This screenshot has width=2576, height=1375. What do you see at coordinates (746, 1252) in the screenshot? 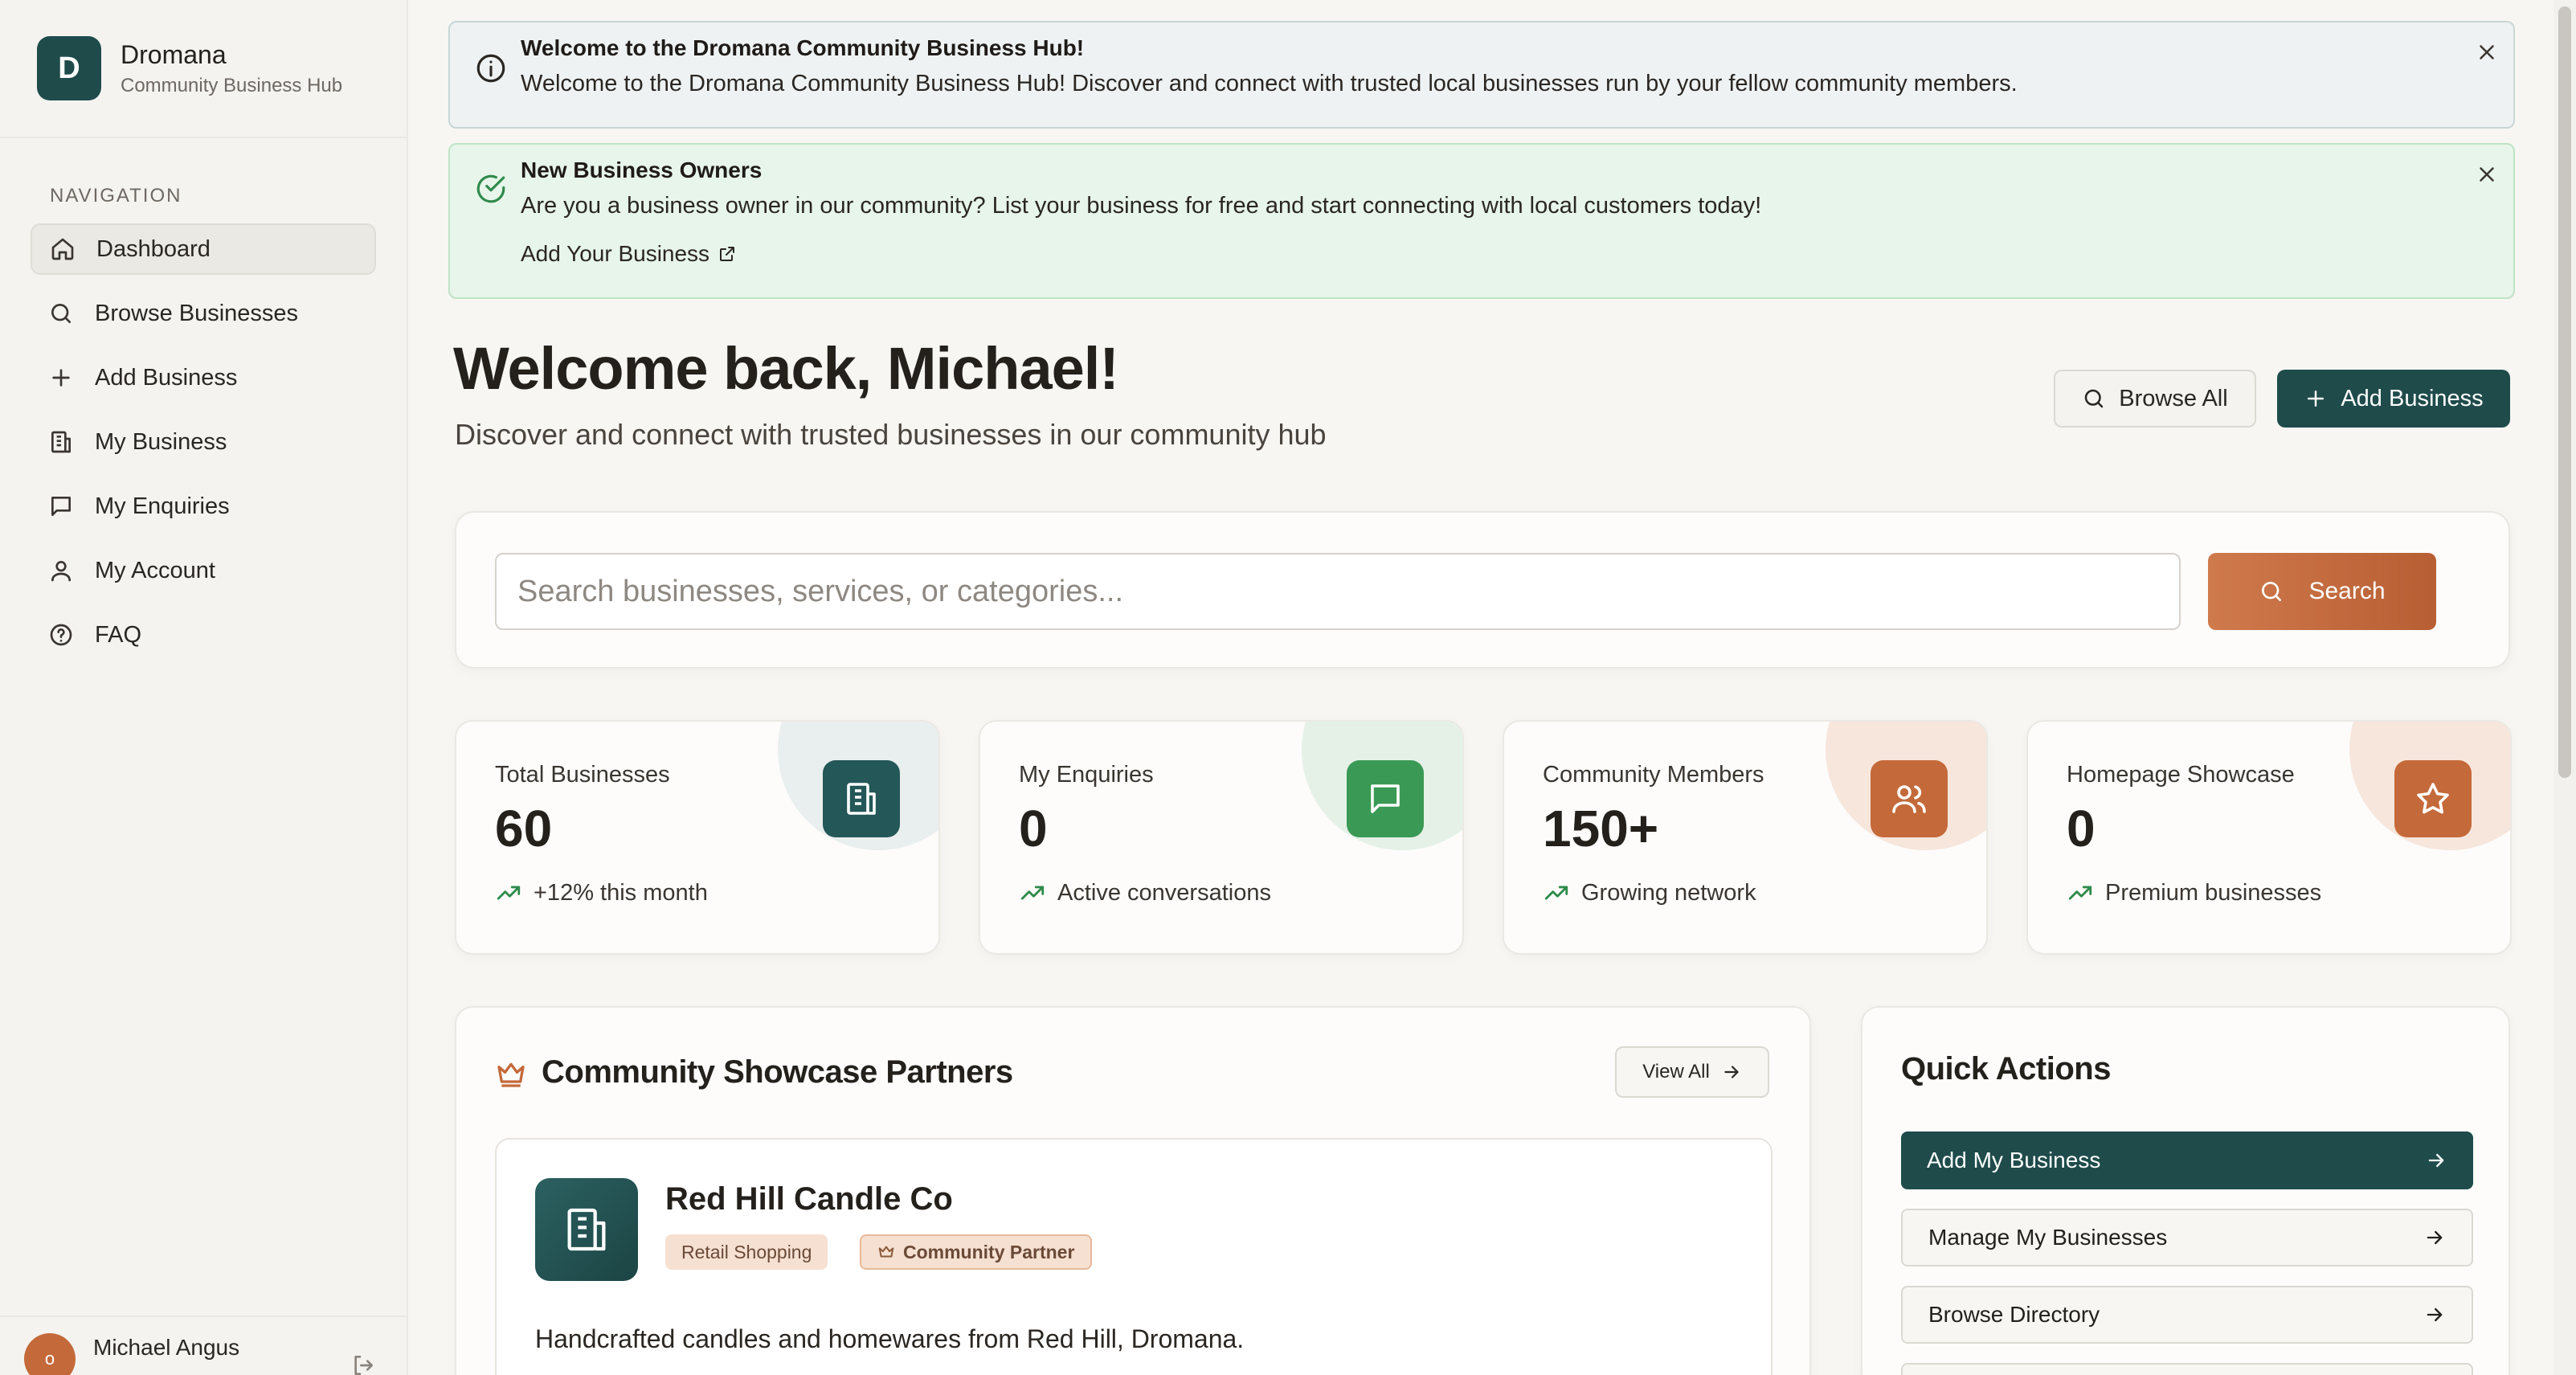
I see `category-badge: Retail Shopping` at bounding box center [746, 1252].